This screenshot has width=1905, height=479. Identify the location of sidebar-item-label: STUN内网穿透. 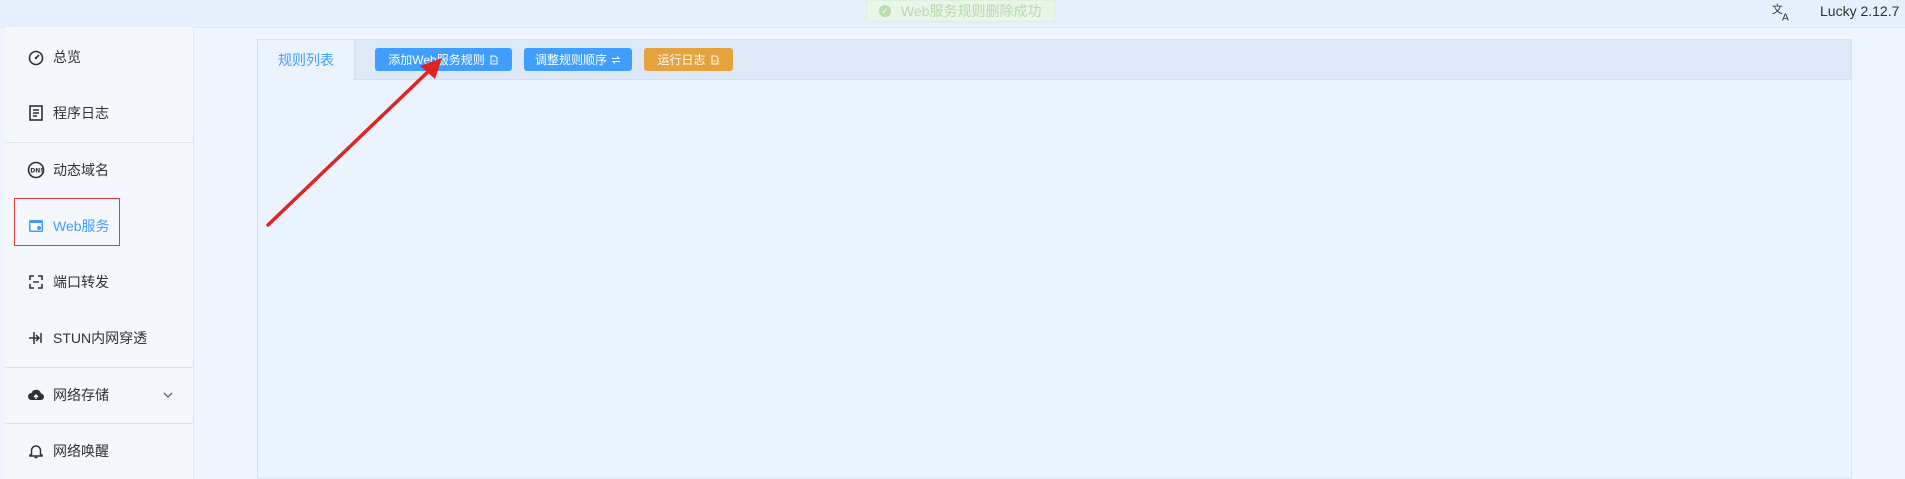
(100, 338).